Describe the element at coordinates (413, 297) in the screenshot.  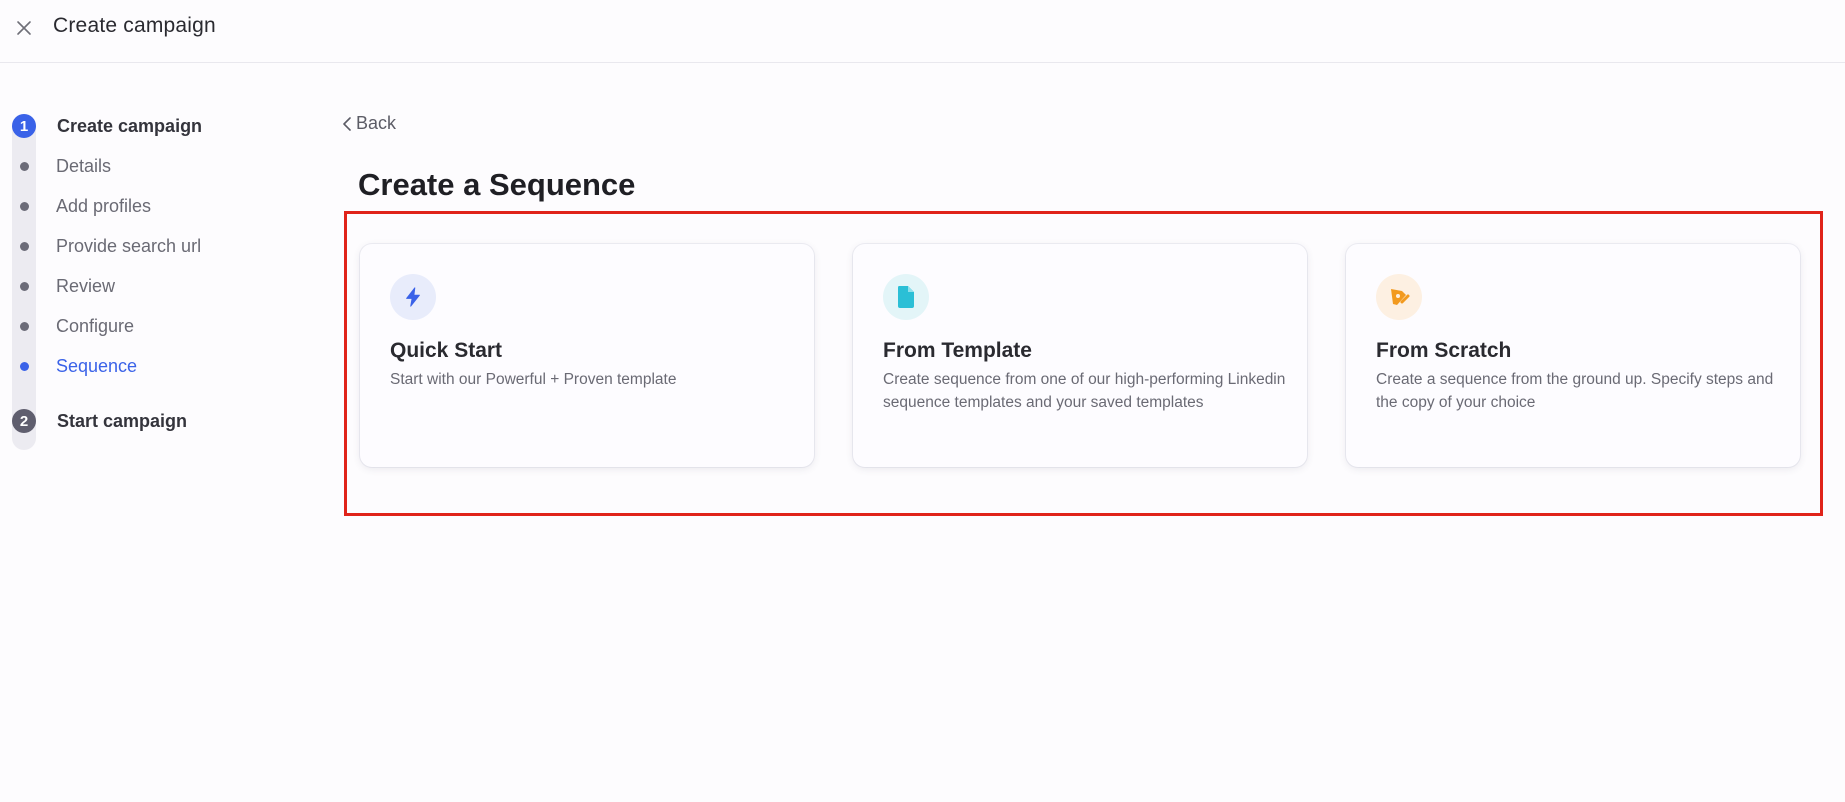
I see `lightning-icon` at that location.